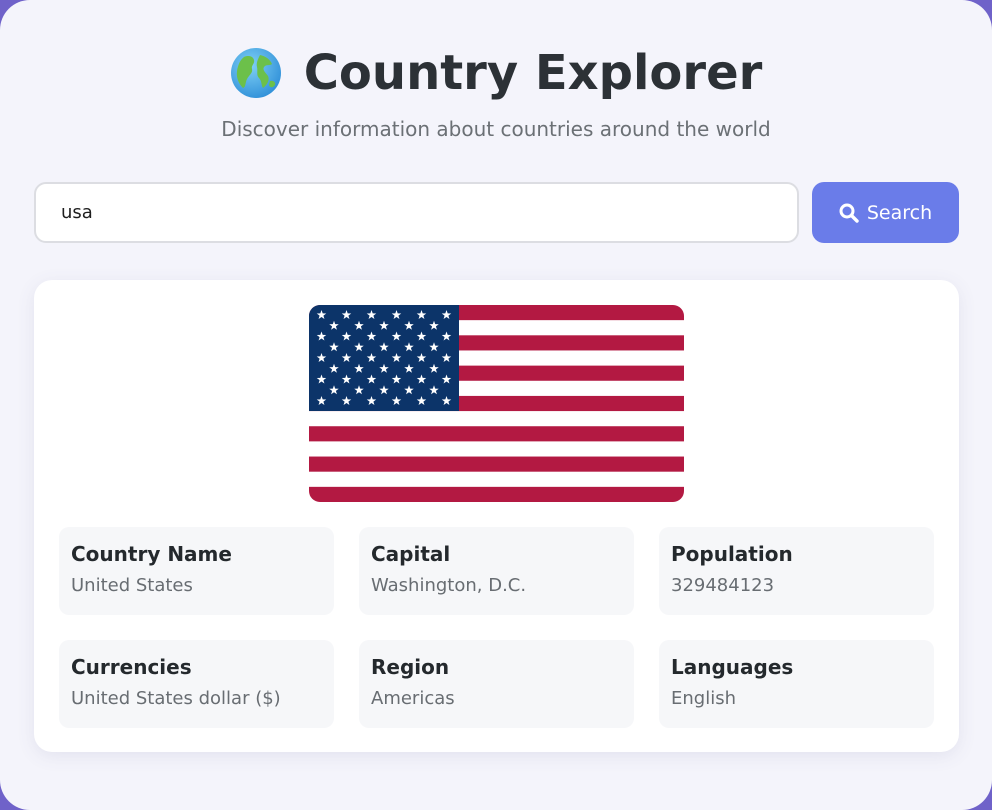  I want to click on info-label: Population, so click(732, 554).